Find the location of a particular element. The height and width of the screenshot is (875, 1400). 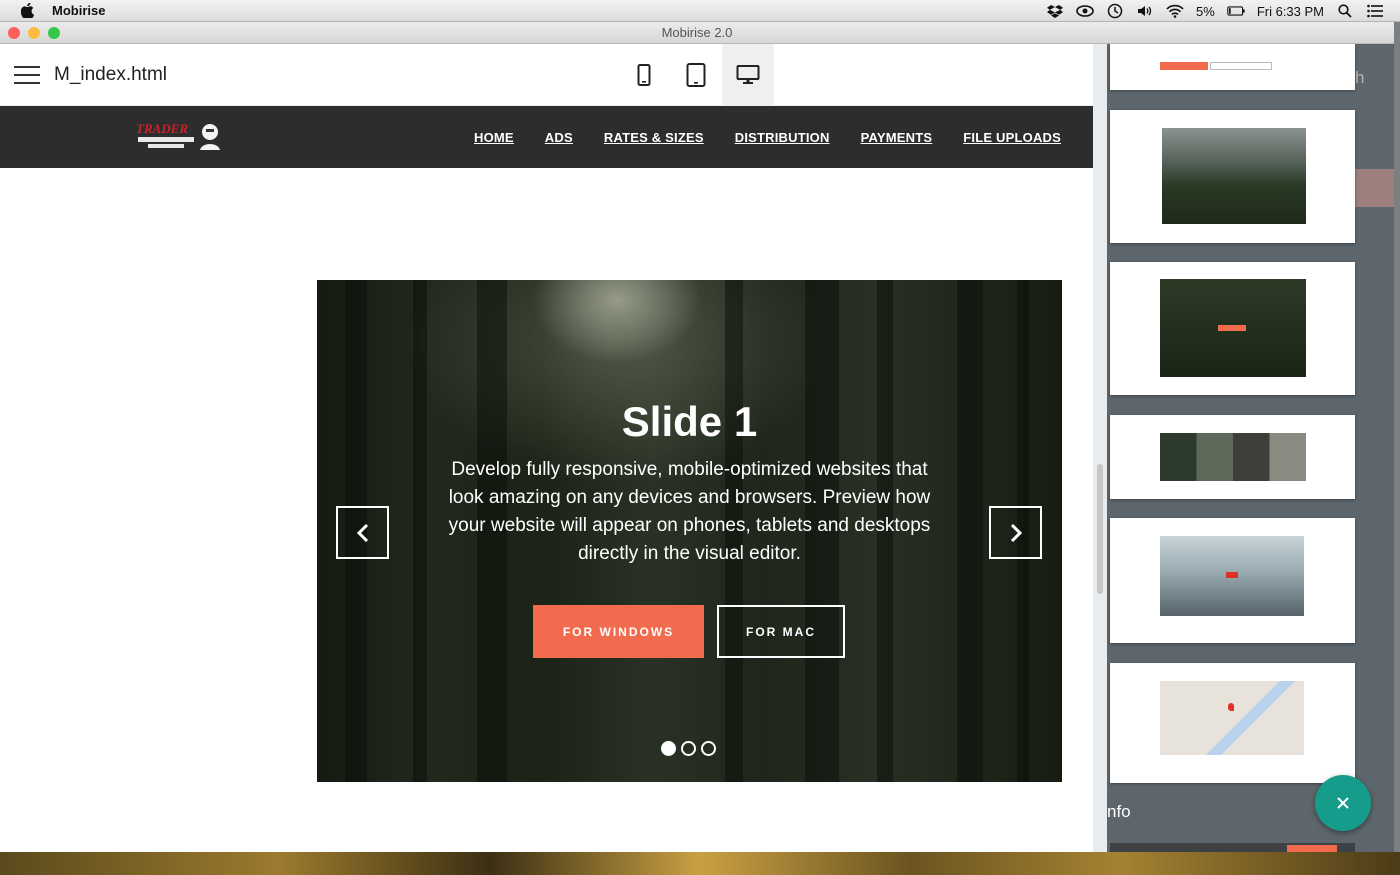

eye-icon is located at coordinates (1085, 11).